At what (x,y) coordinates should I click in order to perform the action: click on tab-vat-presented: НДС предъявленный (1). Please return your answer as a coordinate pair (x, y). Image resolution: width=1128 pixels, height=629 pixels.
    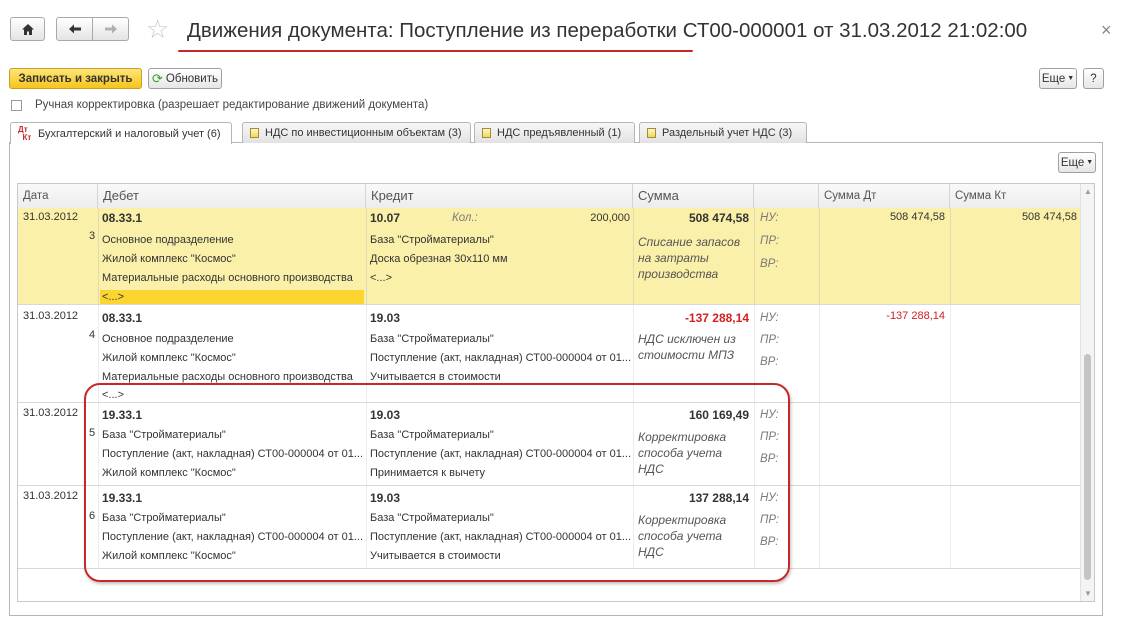
    Looking at the image, I should click on (554, 132).